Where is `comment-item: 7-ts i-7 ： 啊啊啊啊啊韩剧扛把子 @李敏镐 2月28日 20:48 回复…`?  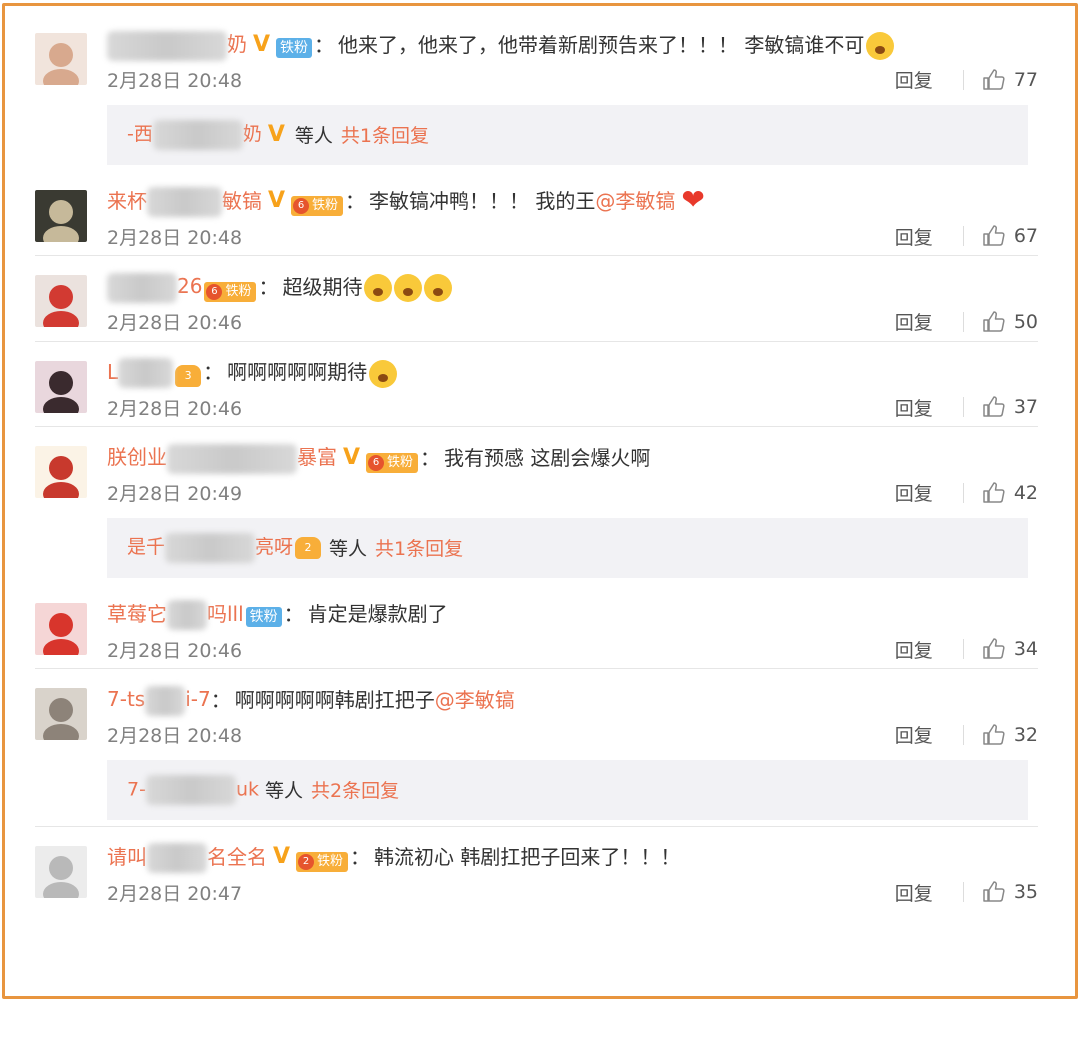
comment-item: 7-ts i-7 ： 啊啊啊啊啊韩剧扛把子 @李敏镐 2月28日 20:48 回复… is located at coordinates (536, 711).